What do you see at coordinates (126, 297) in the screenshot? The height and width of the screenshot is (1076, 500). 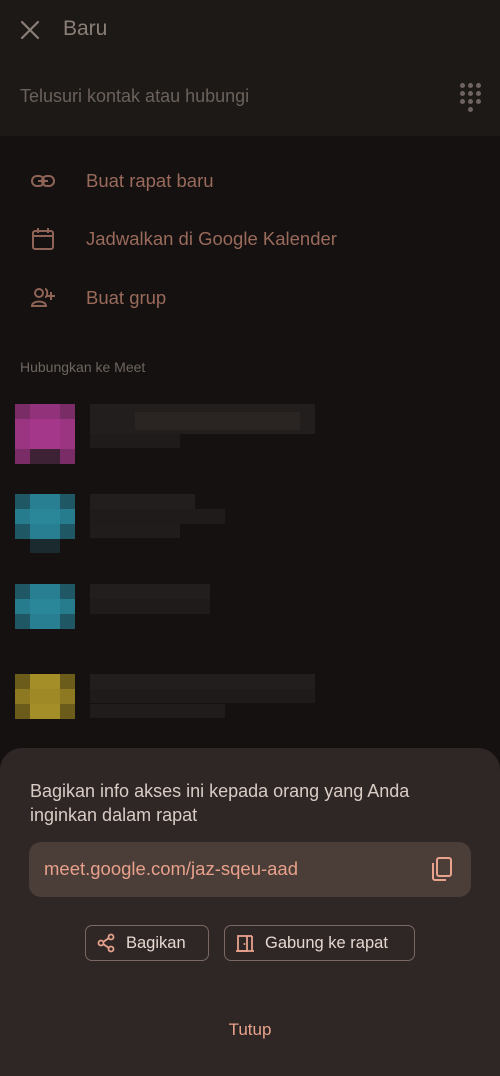 I see `create-group-label: Buat grup` at bounding box center [126, 297].